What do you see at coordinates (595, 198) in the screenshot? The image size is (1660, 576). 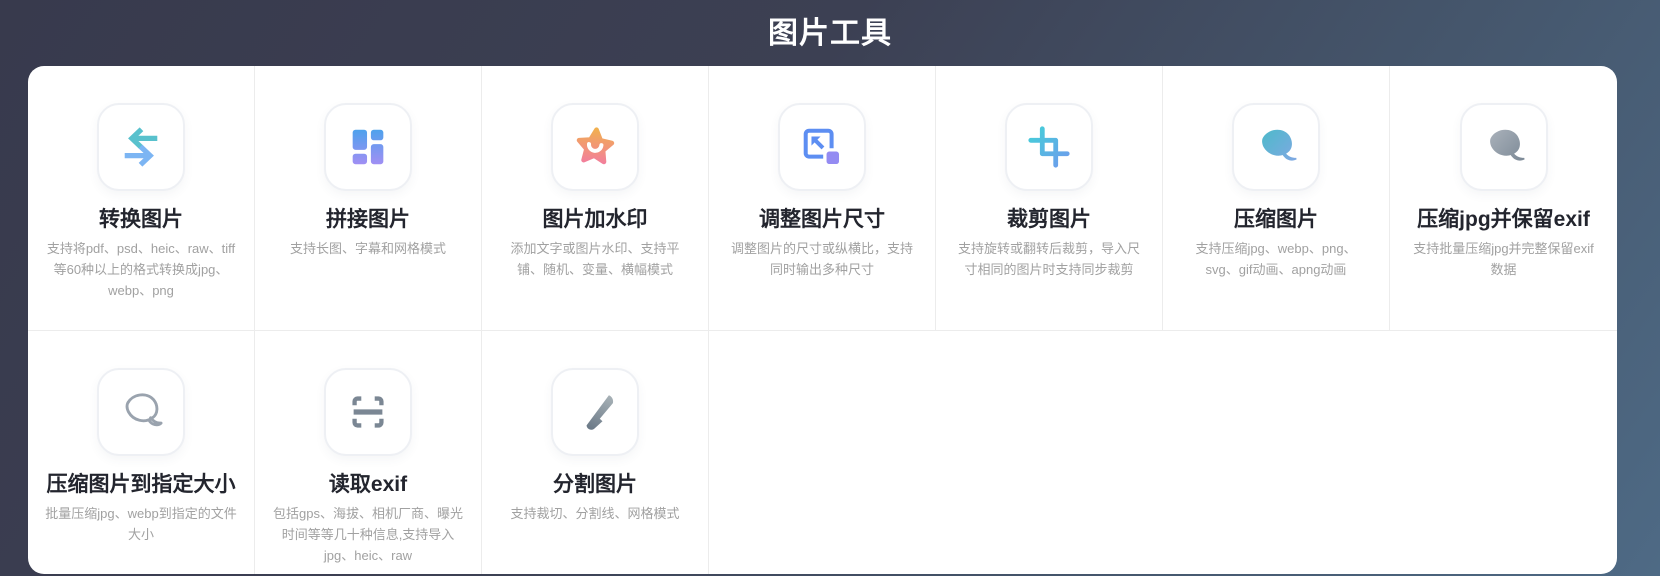 I see `tool-card-watermark-image: 图片加水印 添加文字或图片水印、支持平铺、随机、变量、横幅模式` at bounding box center [595, 198].